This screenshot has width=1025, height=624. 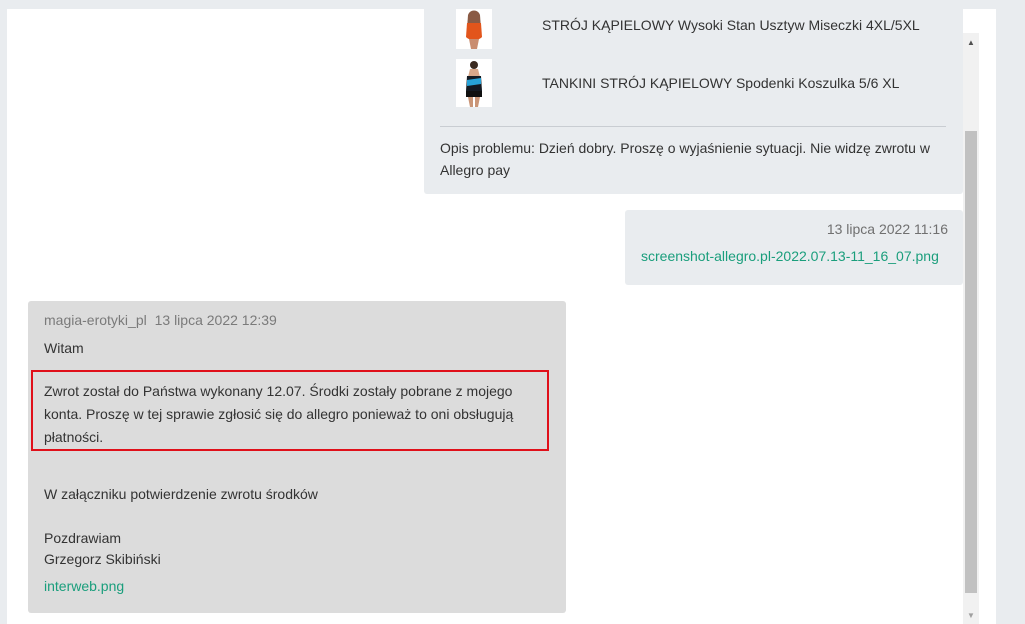 I want to click on message-greeting: Witam, so click(x=64, y=348).